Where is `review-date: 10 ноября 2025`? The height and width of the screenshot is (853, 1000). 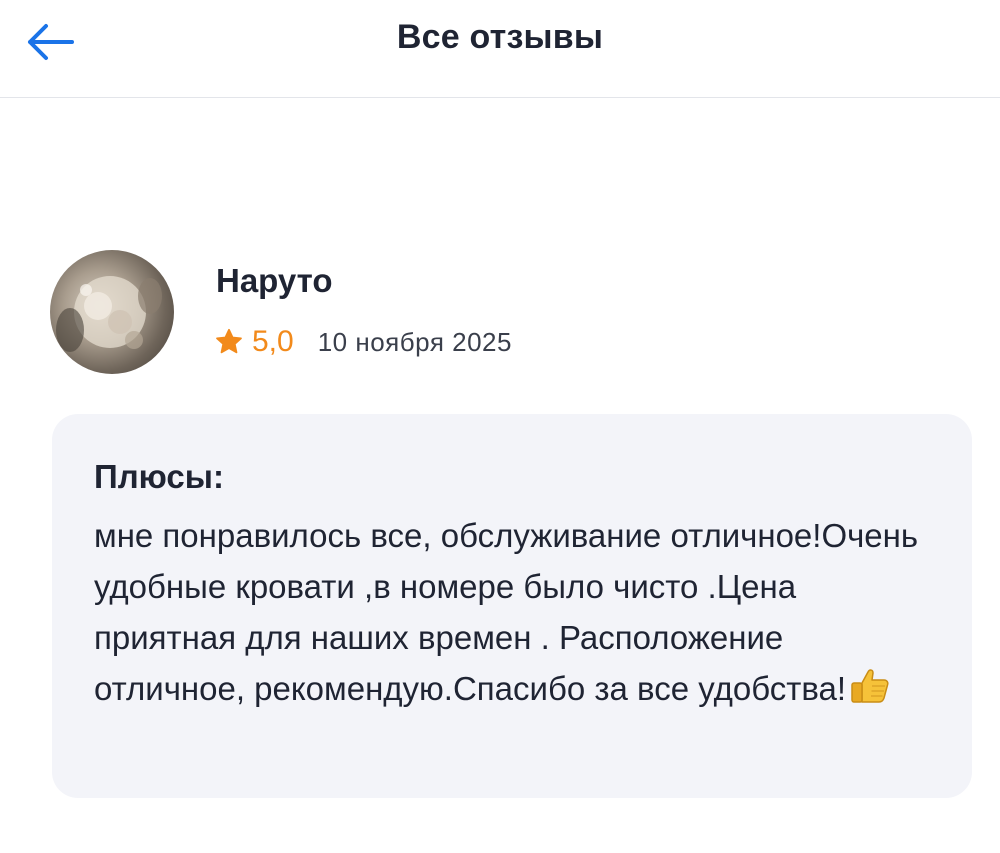 review-date: 10 ноября 2025 is located at coordinates (414, 341).